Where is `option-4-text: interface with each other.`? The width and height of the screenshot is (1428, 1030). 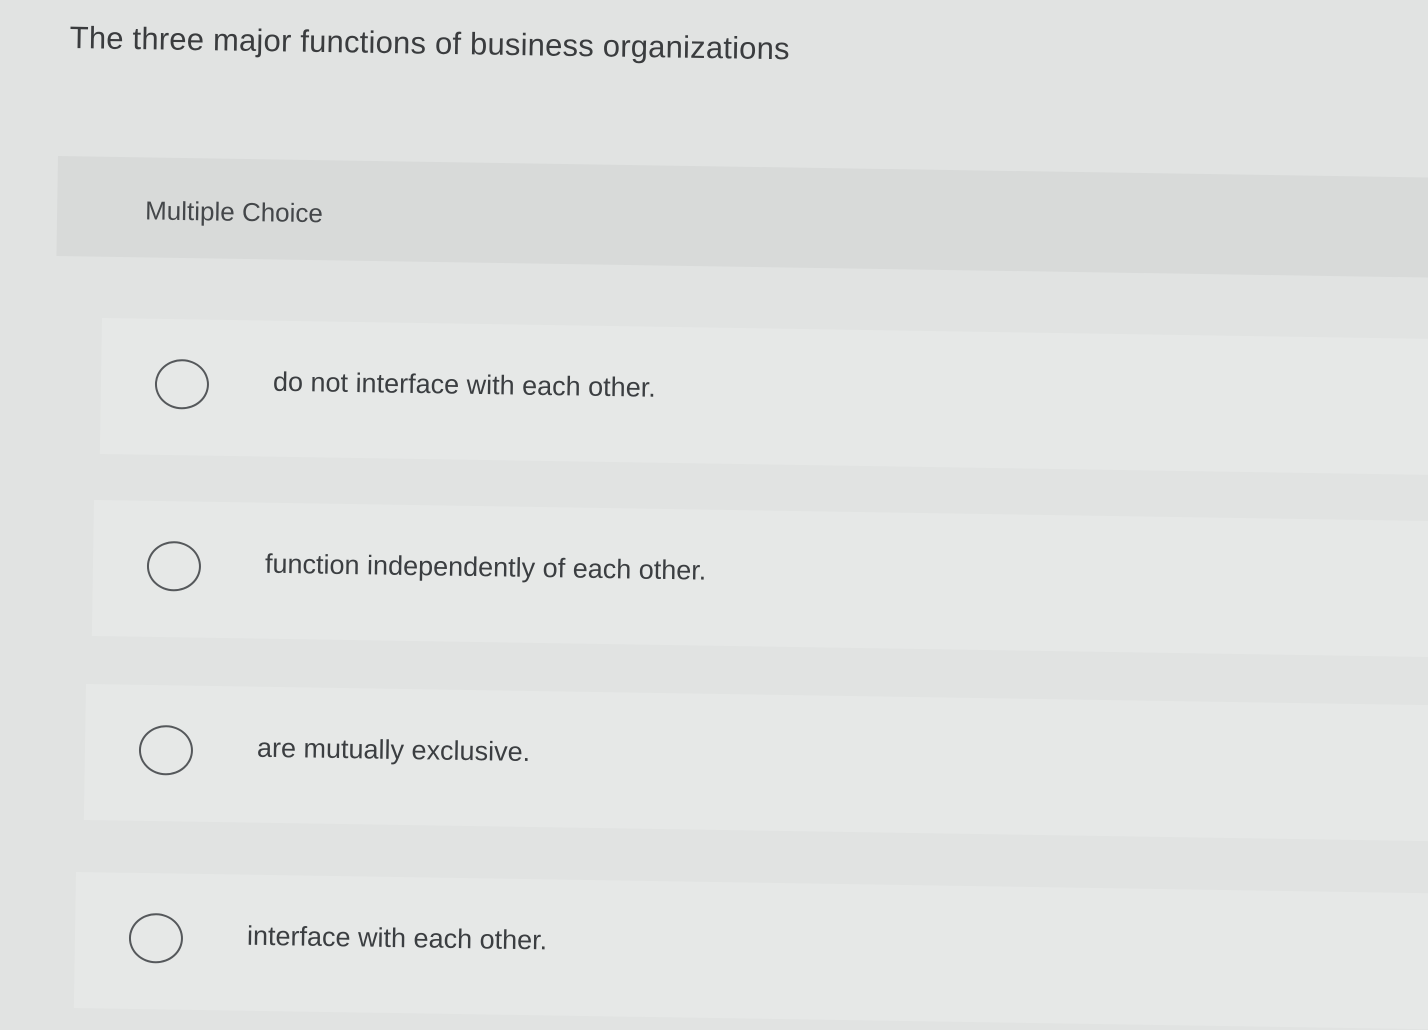
option-4-text: interface with each other. is located at coordinates (397, 938).